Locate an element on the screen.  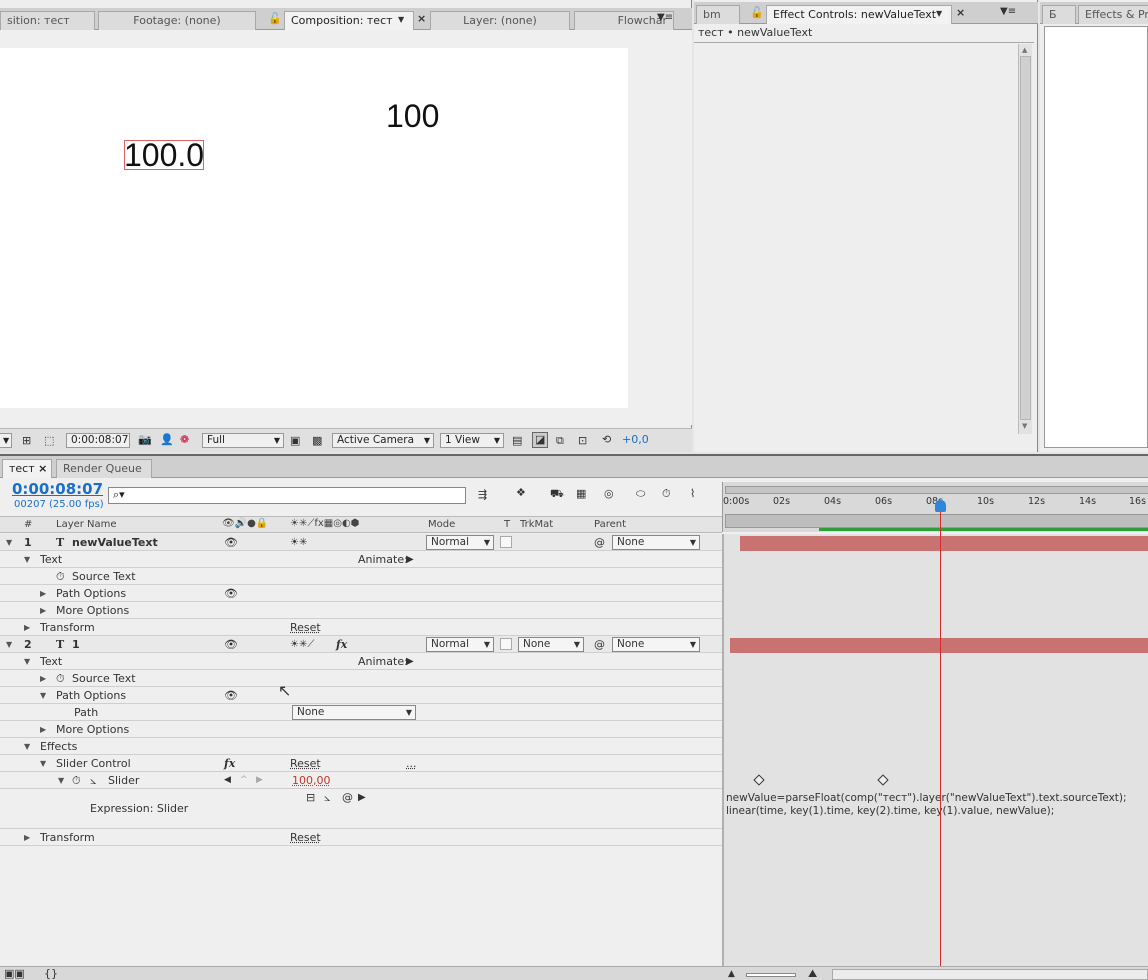
fast-preview-icon: ◪ is located at coordinates (540, 440).